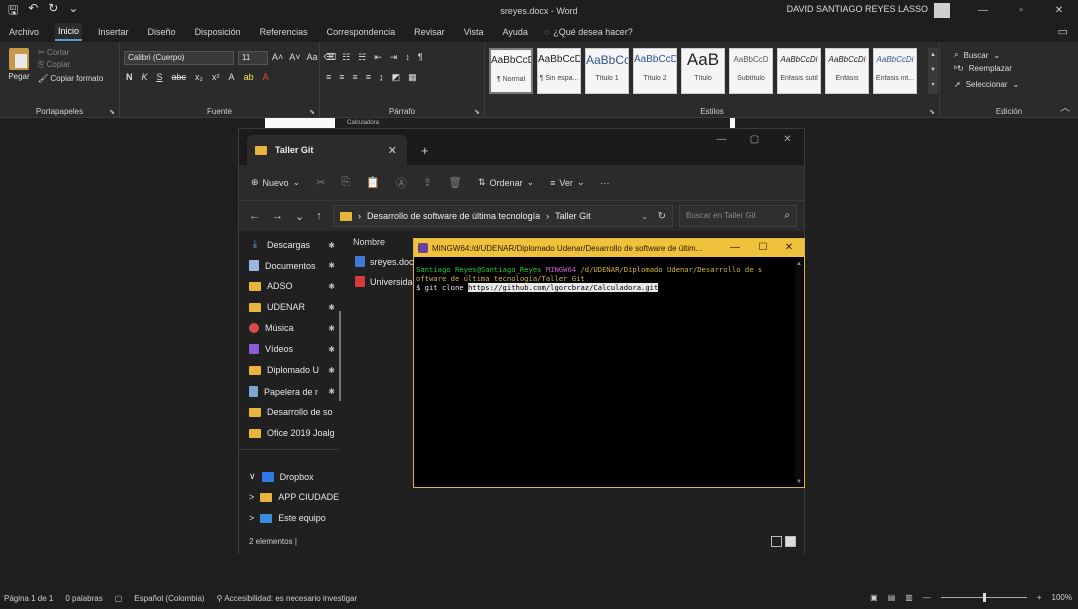  What do you see at coordinates (294, 349) in the screenshot?
I see `nav-item-videos: Vídeos ✱` at bounding box center [294, 349].